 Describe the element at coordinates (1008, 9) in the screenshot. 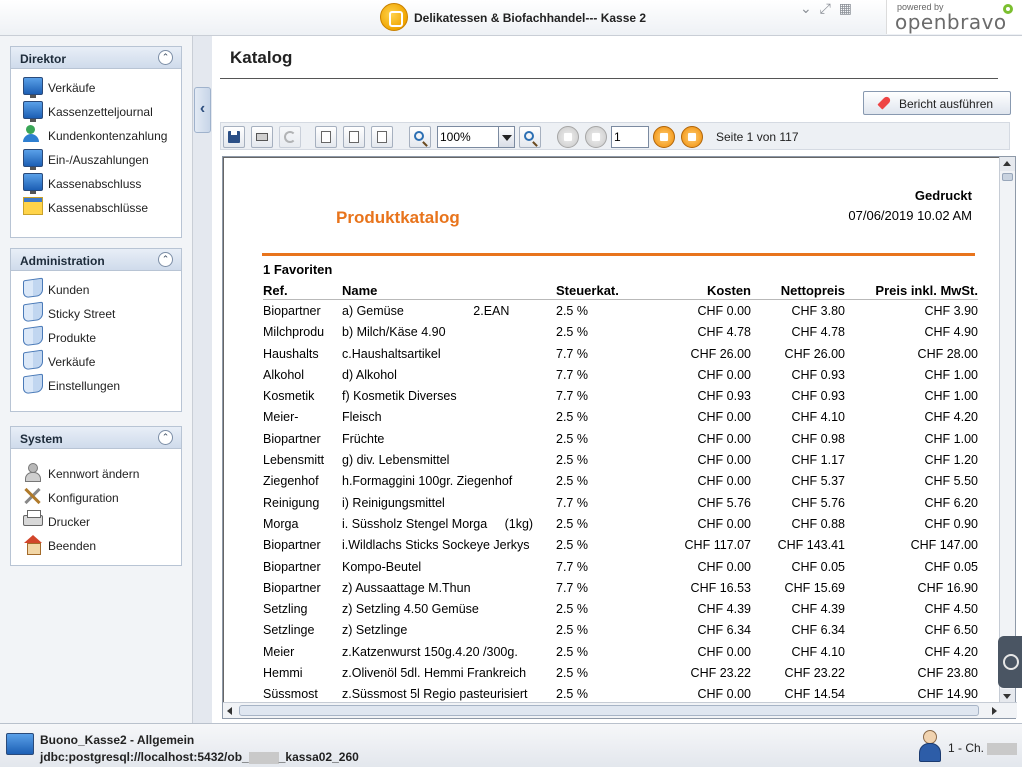

I see `brand-mark-icon` at that location.